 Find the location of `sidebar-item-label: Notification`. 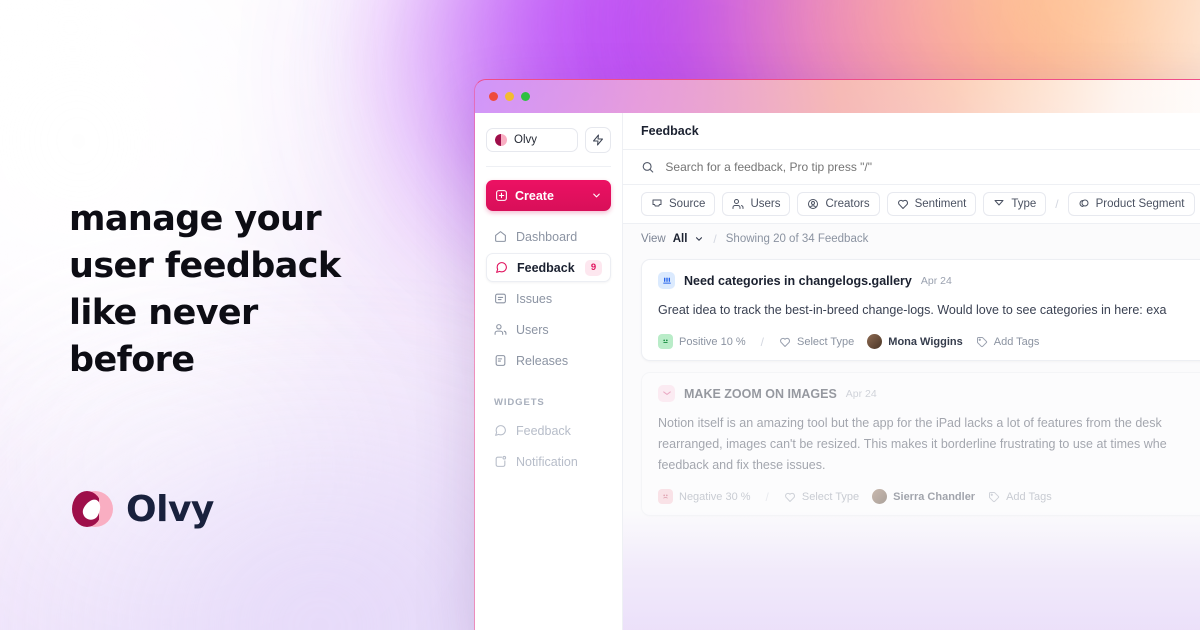

sidebar-item-label: Notification is located at coordinates (547, 461).